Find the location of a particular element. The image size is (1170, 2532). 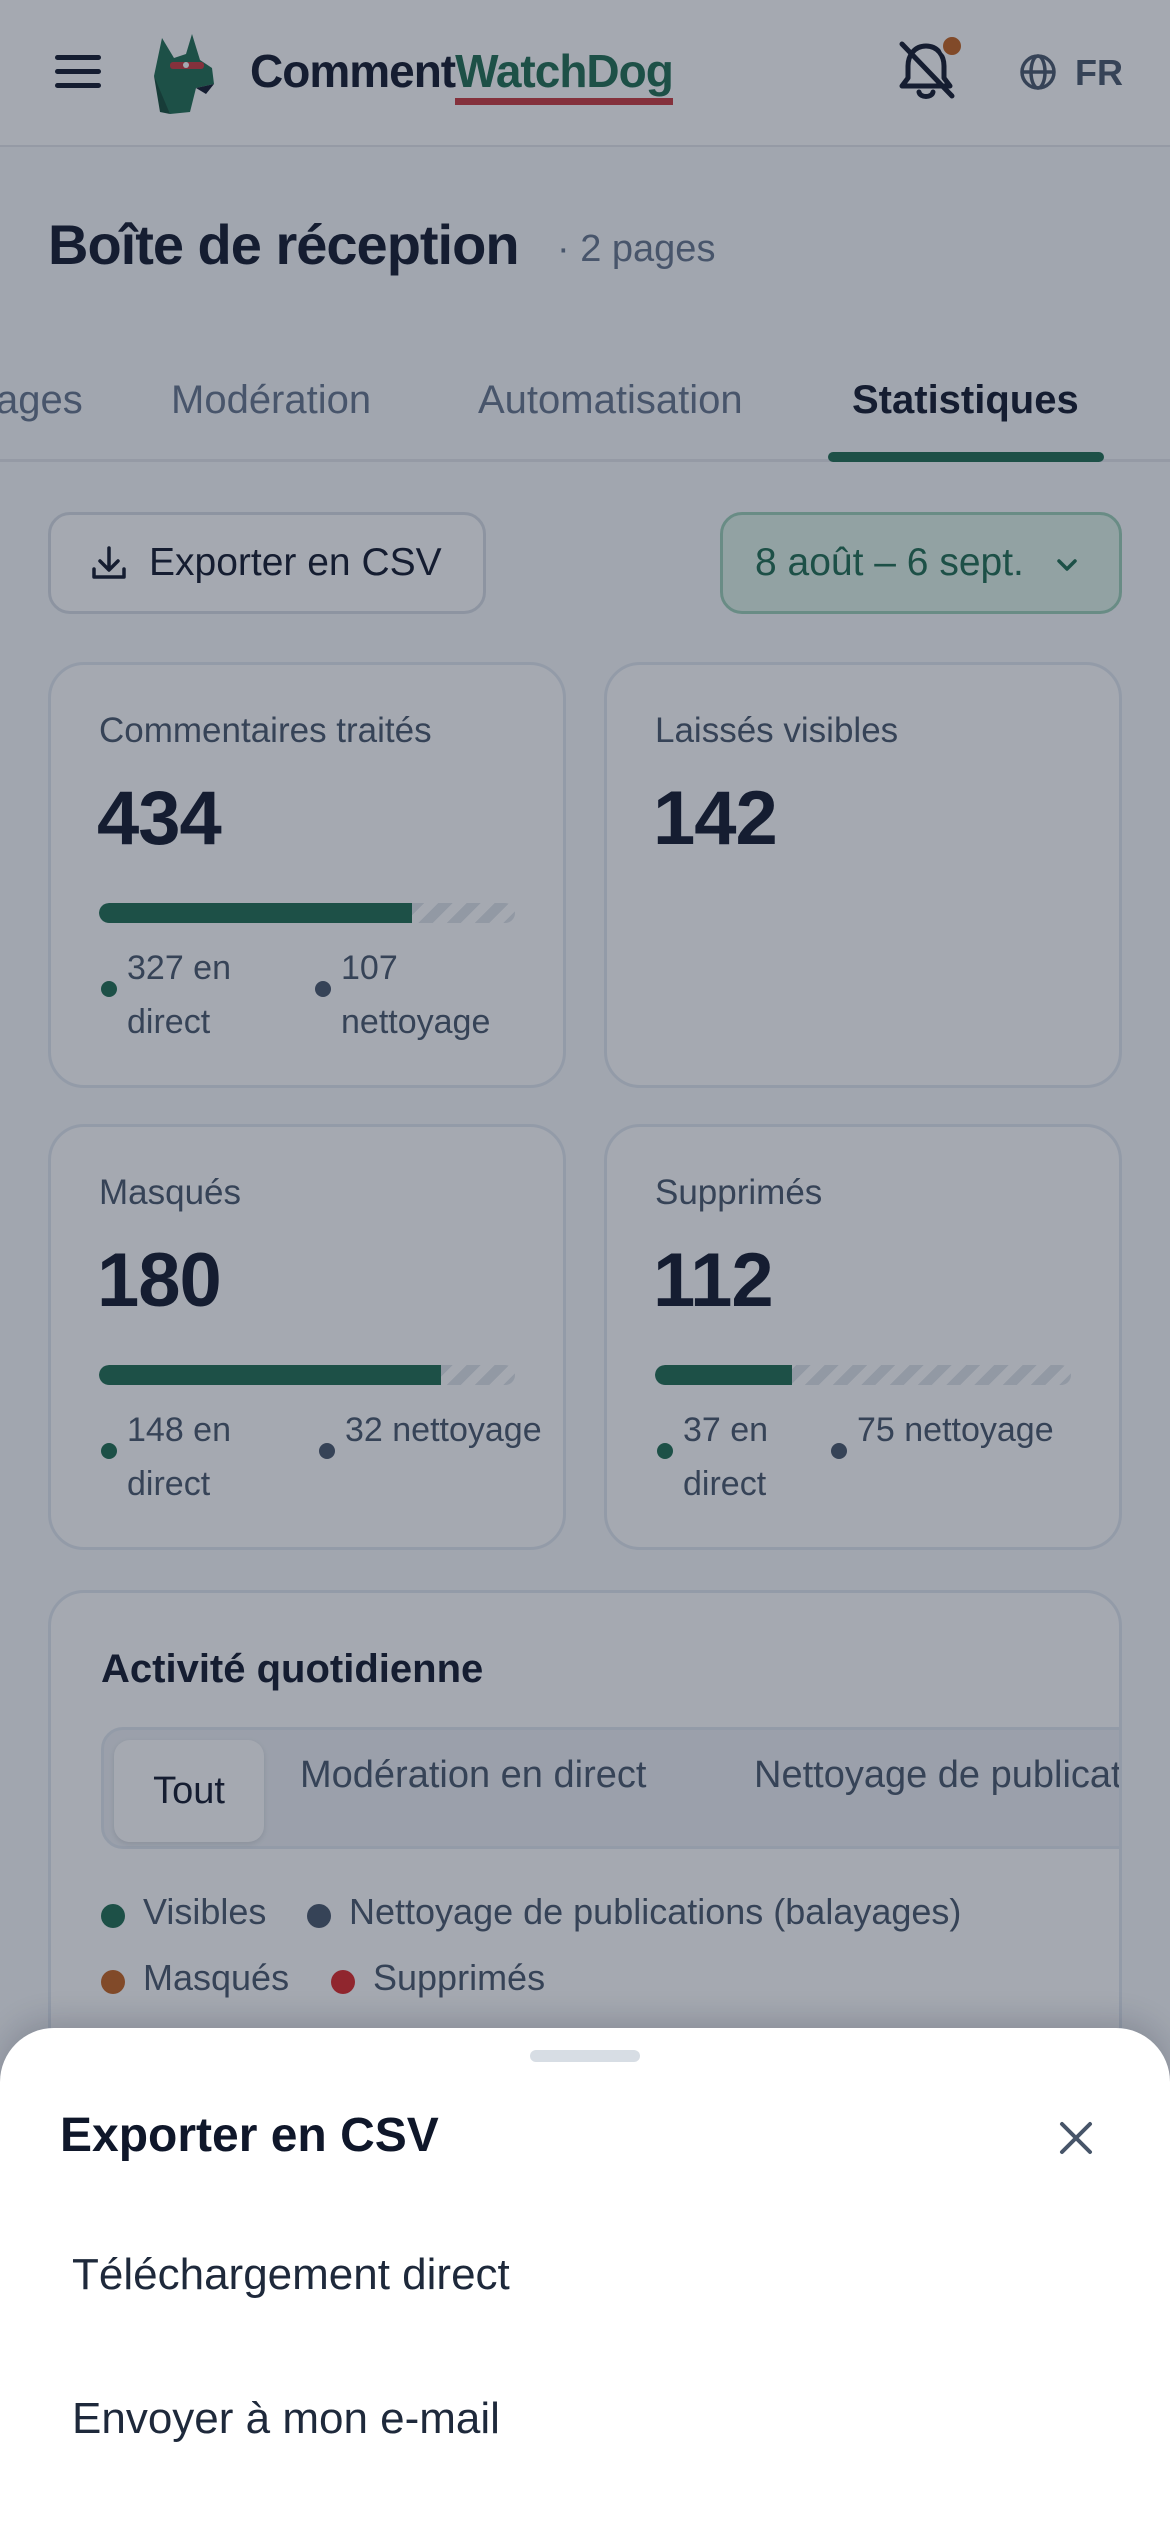

sheet-title: Exporter en CSV is located at coordinates (249, 2135).